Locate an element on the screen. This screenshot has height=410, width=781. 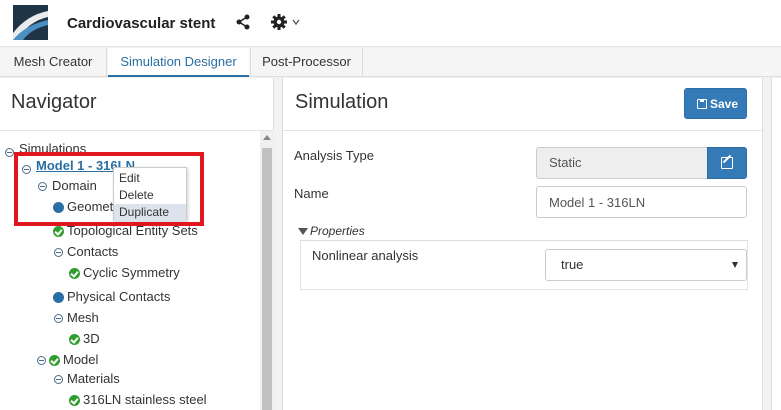
tree-node-model: Model is located at coordinates (80, 360).